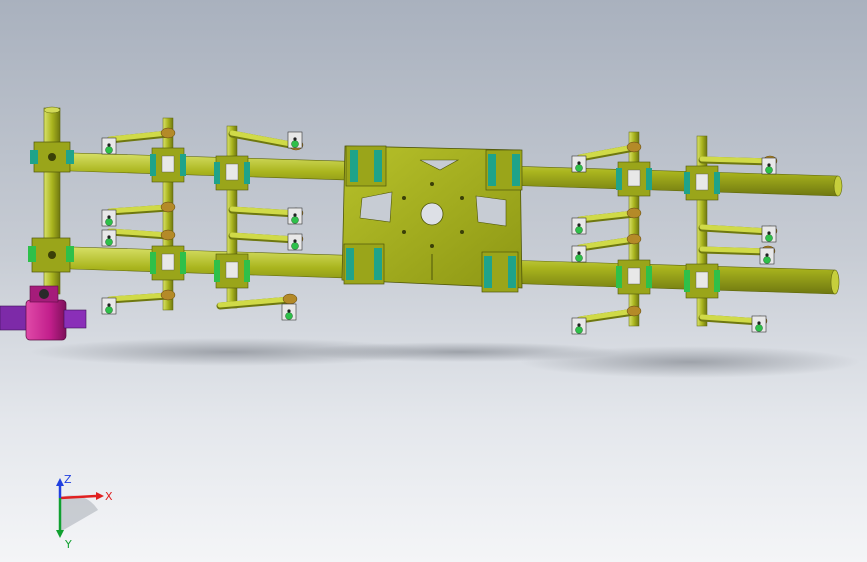 The height and width of the screenshot is (562, 867). Describe the element at coordinates (60, 482) in the screenshot. I see `z-axis-head` at that location.